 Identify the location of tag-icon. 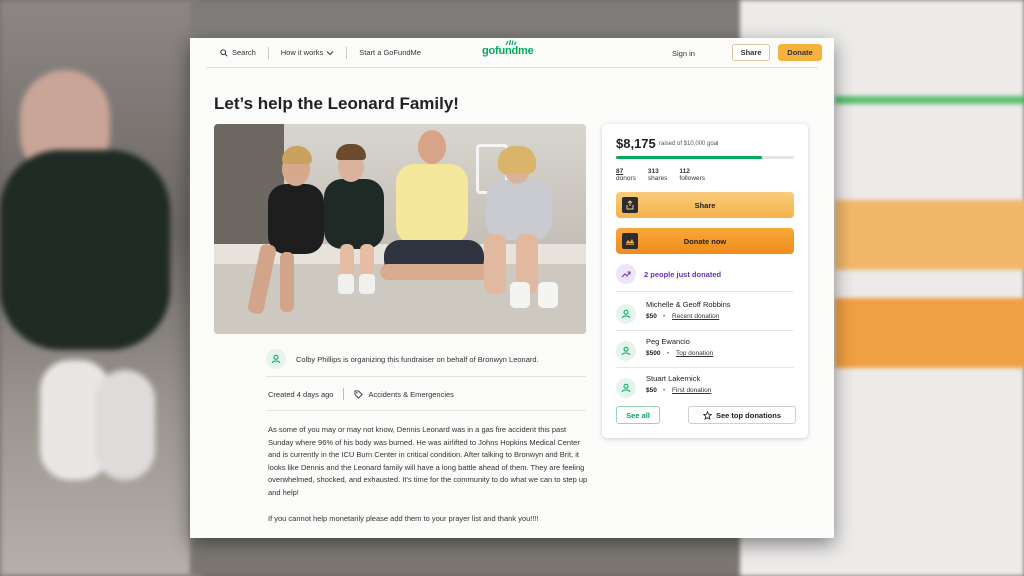
(359, 394).